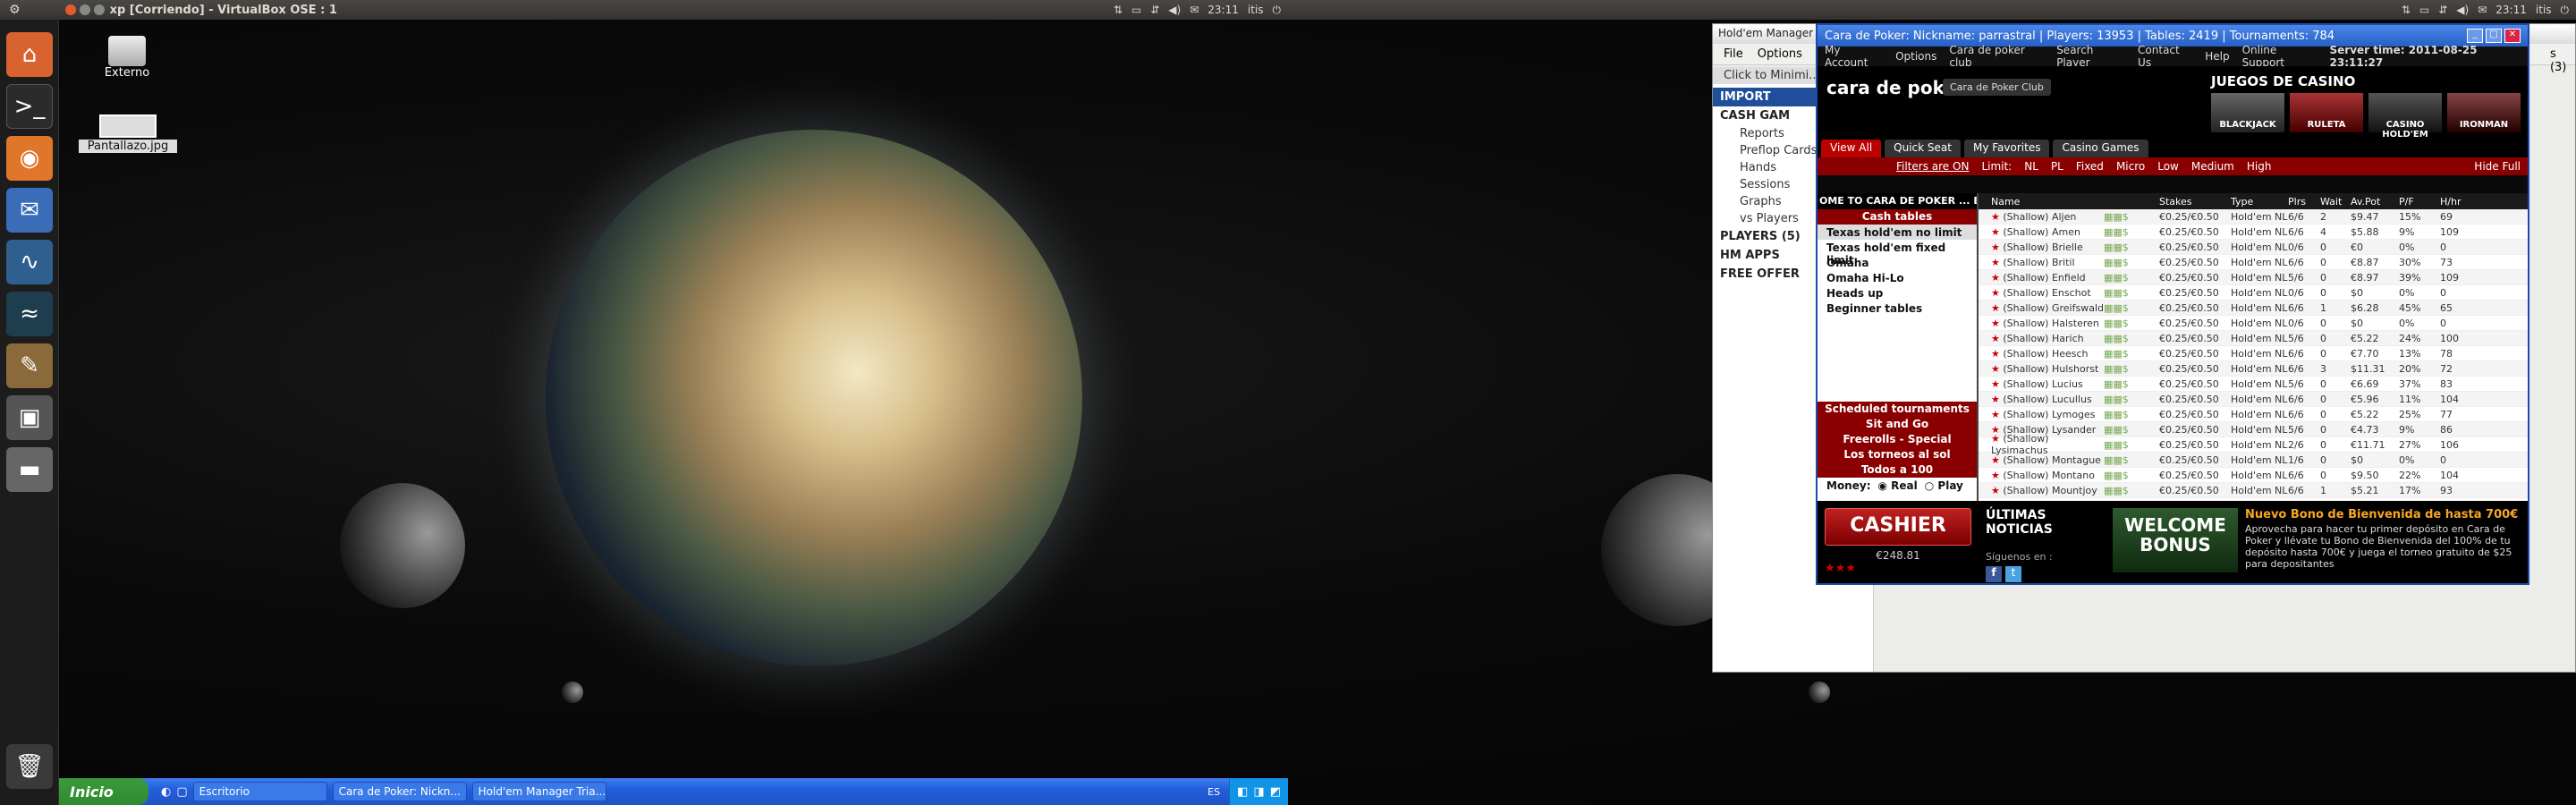 This screenshot has width=2576, height=805. I want to click on radio-play: ○ Play, so click(1944, 485).